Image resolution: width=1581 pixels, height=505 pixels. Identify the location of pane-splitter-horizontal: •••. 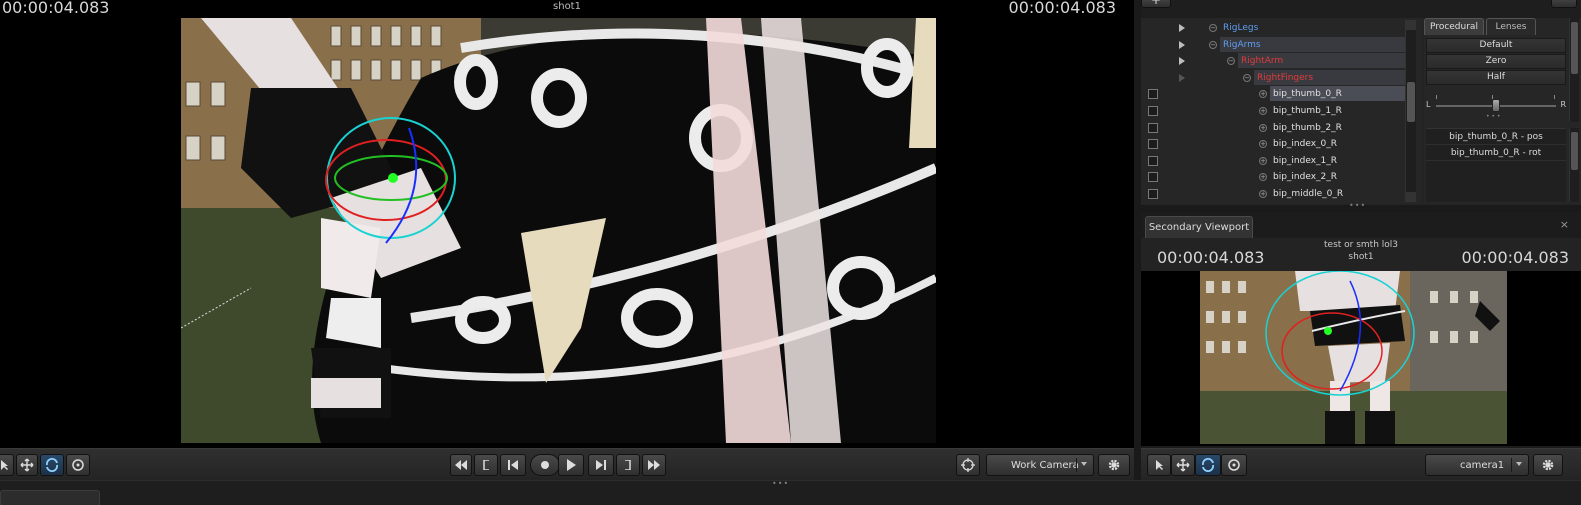
(1361, 206).